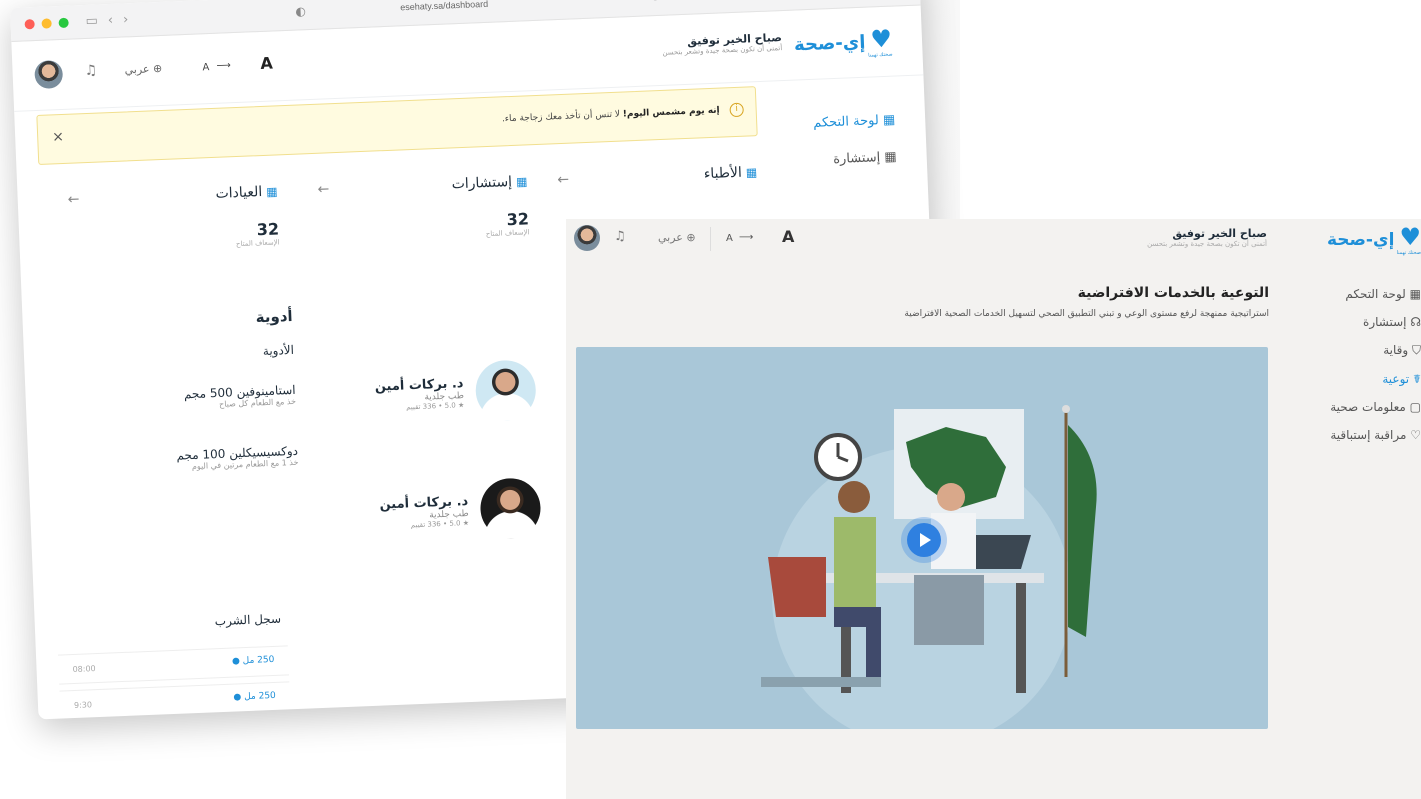  Describe the element at coordinates (239, 193) in the screenshot. I see `card-title: العيادات` at that location.